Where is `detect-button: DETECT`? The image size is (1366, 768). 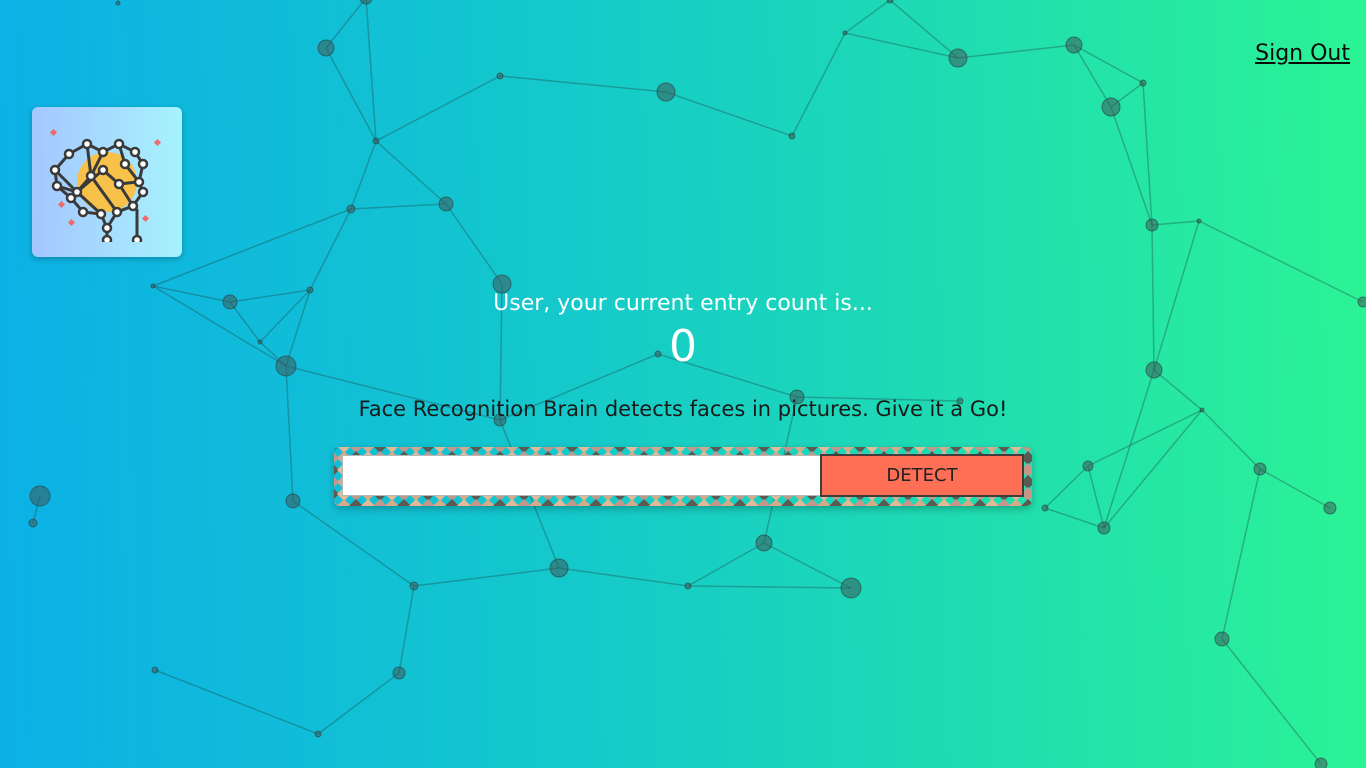 detect-button: DETECT is located at coordinates (922, 475).